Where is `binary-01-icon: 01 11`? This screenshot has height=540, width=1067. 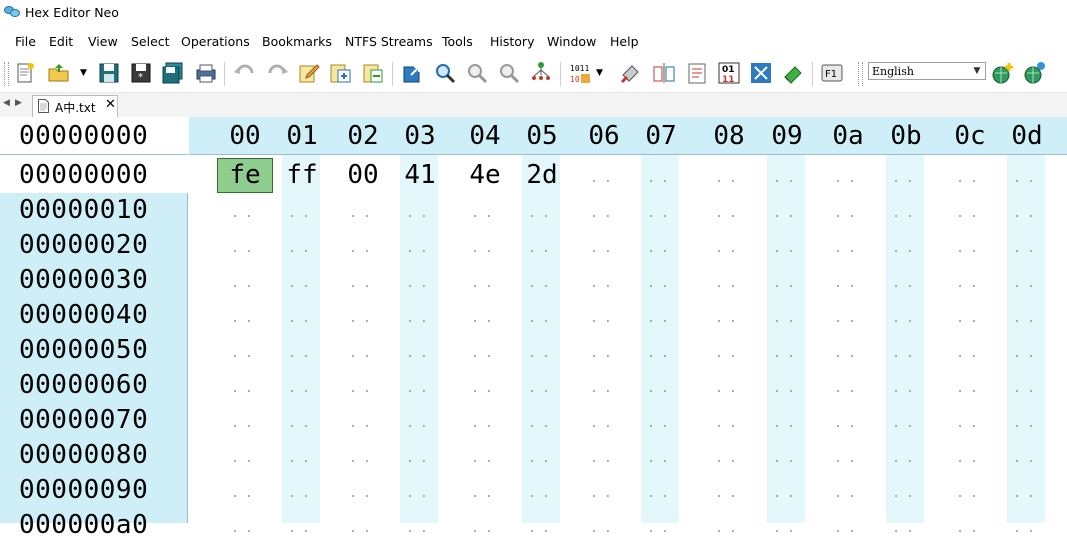 binary-01-icon: 01 11 is located at coordinates (729, 73).